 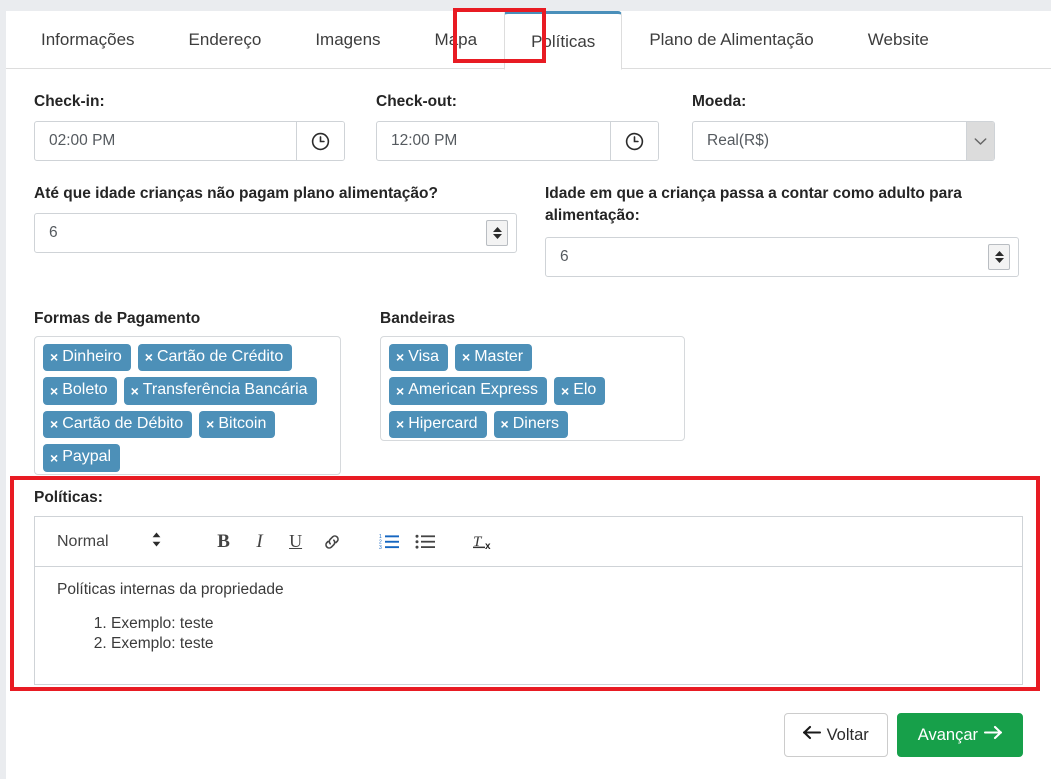 What do you see at coordinates (898, 39) in the screenshot?
I see `tab-website: Website` at bounding box center [898, 39].